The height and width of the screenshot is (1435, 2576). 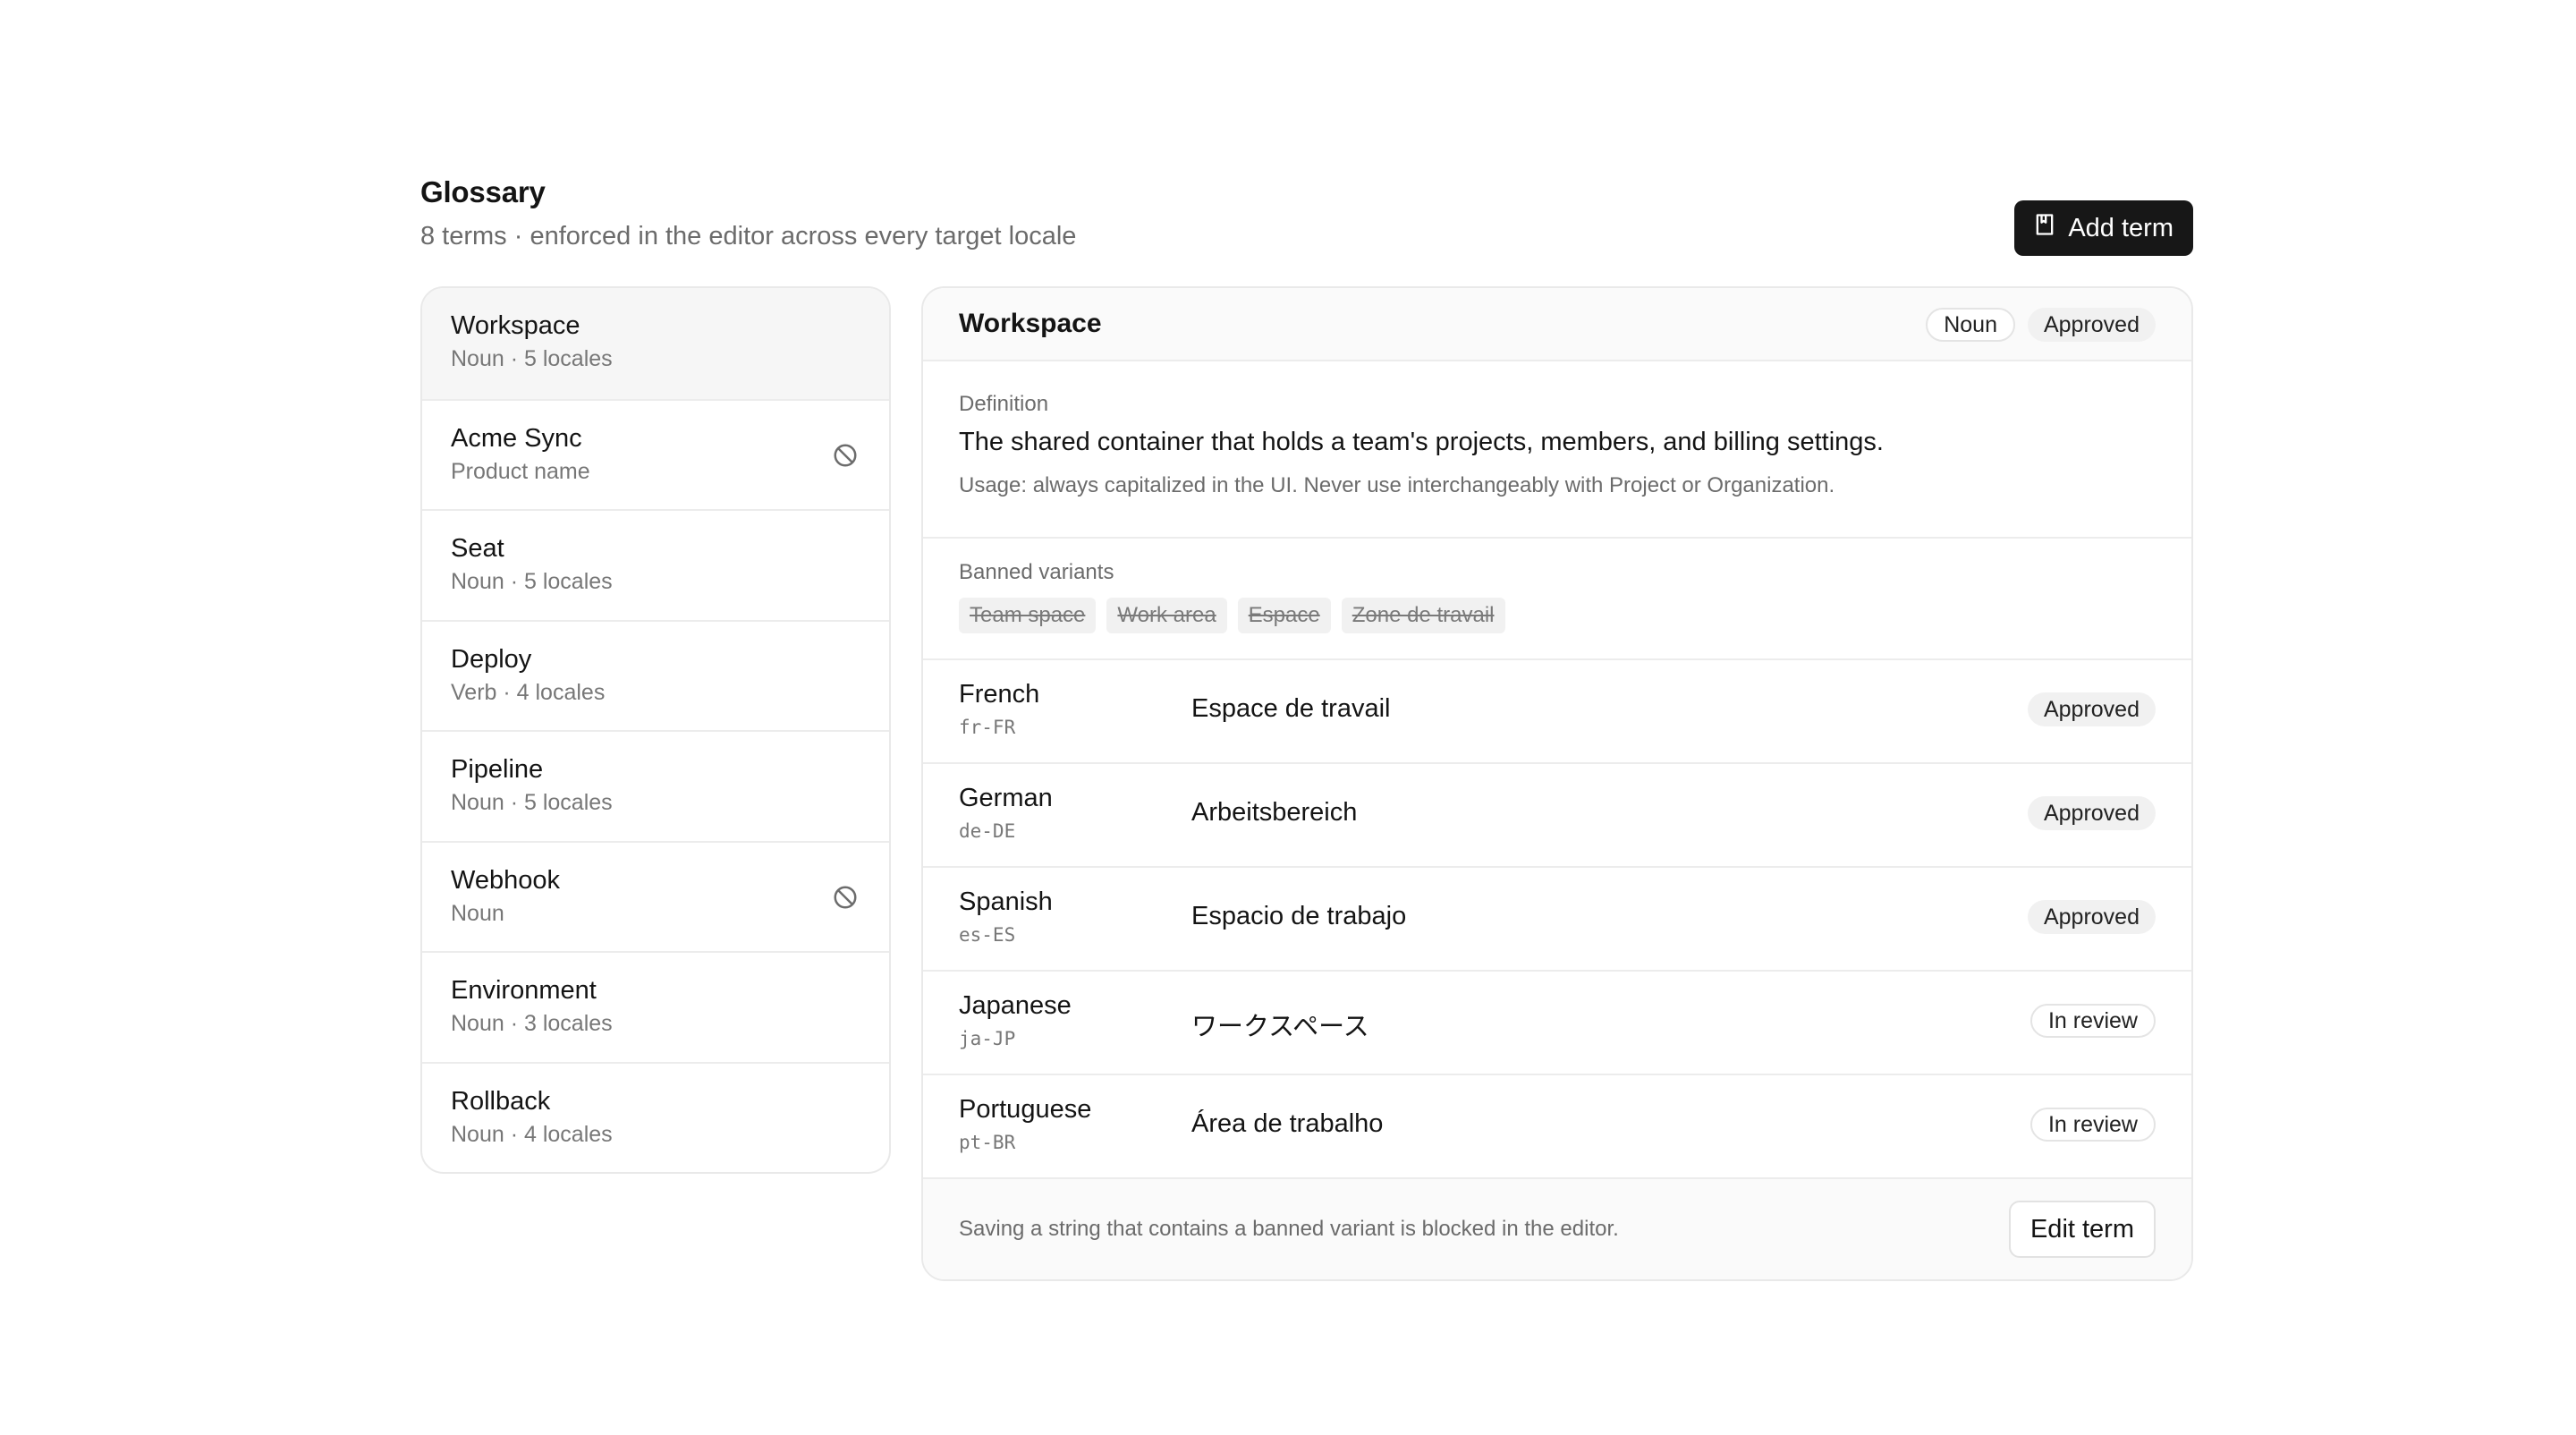 What do you see at coordinates (1028, 615) in the screenshot?
I see `banned-variant-chip: Team space` at bounding box center [1028, 615].